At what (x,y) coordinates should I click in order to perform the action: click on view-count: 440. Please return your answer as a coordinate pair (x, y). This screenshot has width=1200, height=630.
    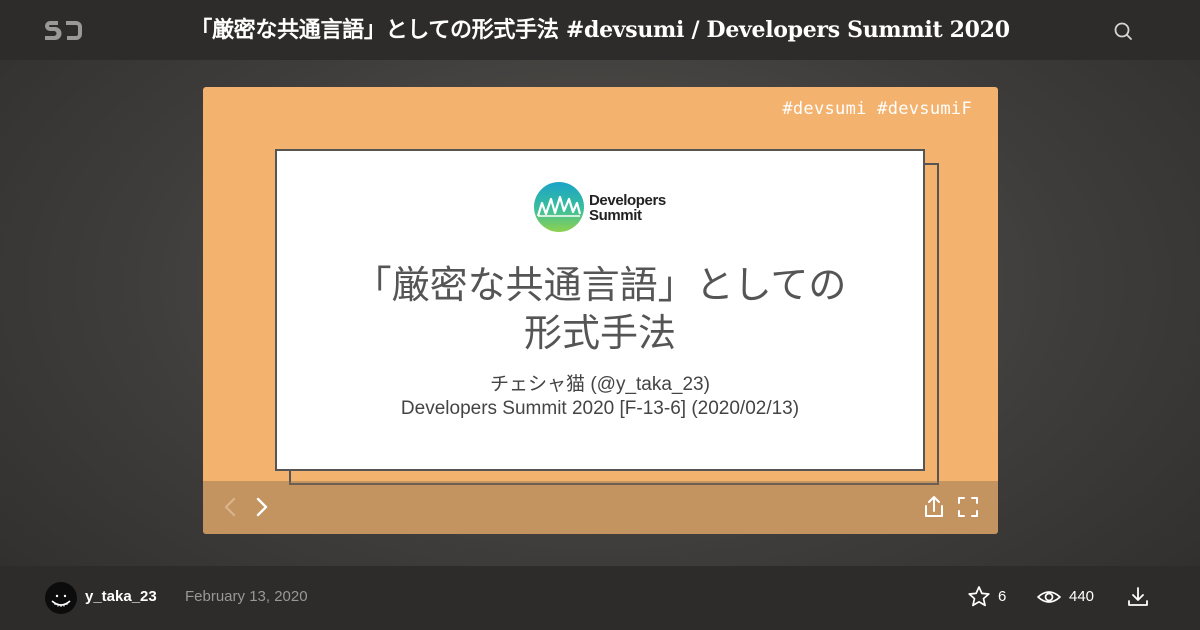
    Looking at the image, I should click on (1082, 596).